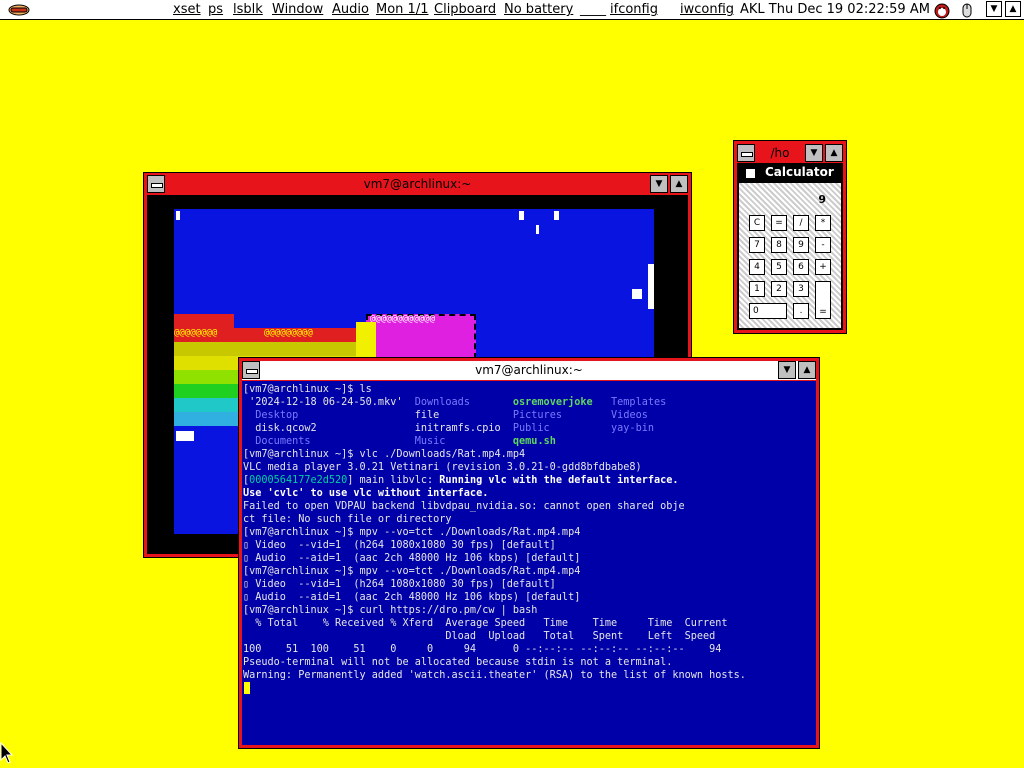 This screenshot has width=1024, height=768. Describe the element at coordinates (834, 153) in the screenshot. I see `calc-window-maximize-button: ▲` at that location.